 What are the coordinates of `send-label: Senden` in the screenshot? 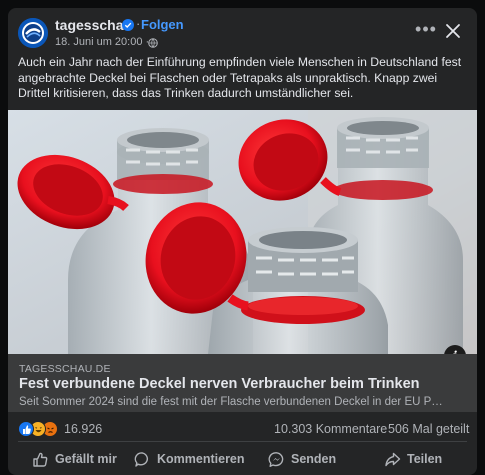 It's located at (314, 459).